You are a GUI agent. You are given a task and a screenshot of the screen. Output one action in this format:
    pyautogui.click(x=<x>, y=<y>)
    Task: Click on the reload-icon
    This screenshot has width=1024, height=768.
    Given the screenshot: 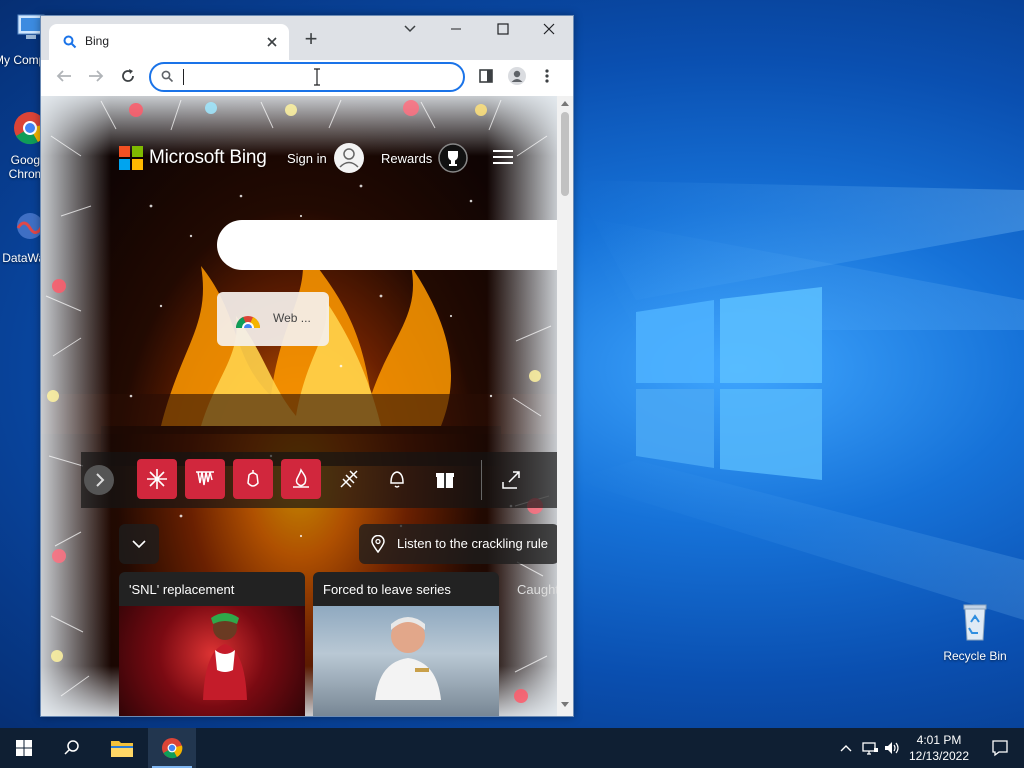 What is the action you would take?
    pyautogui.click(x=128, y=76)
    